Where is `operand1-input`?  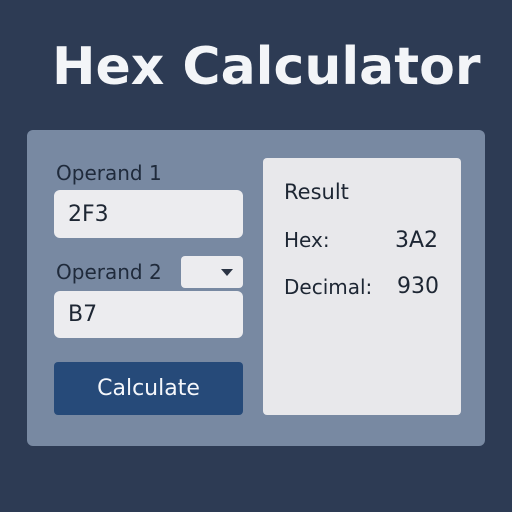 operand1-input is located at coordinates (148, 214).